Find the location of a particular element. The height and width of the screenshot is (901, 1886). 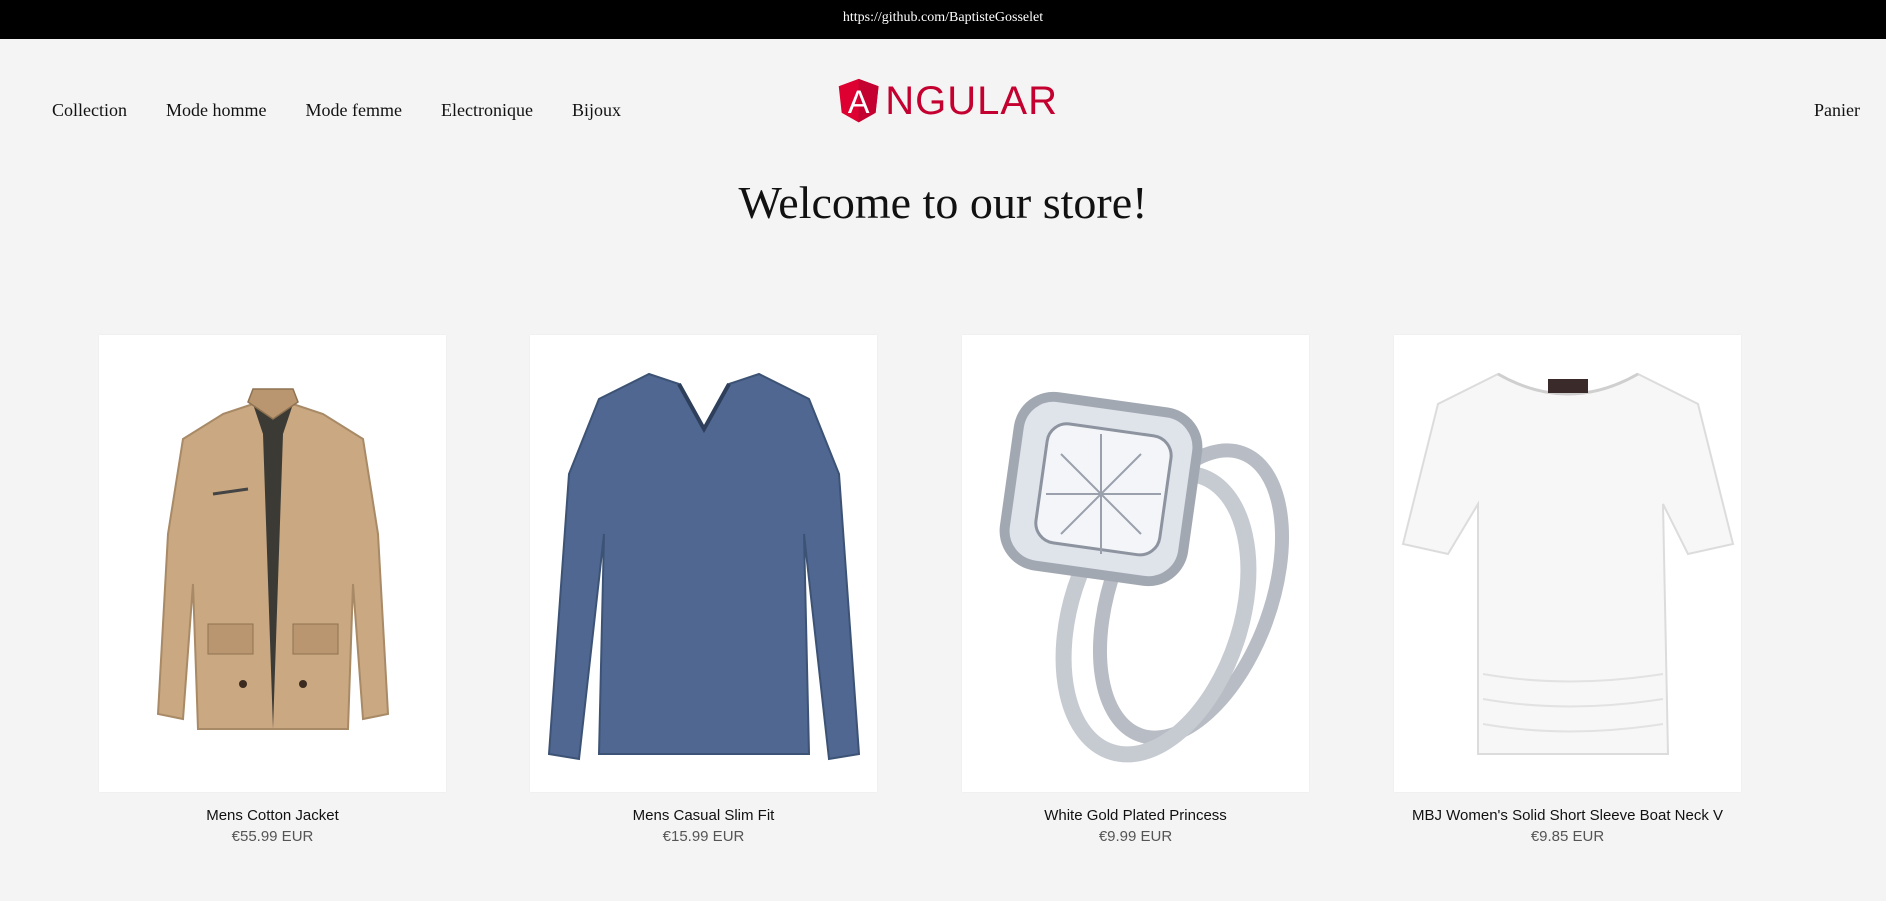

product-name: Mens Cotton Jacket is located at coordinates (272, 816).